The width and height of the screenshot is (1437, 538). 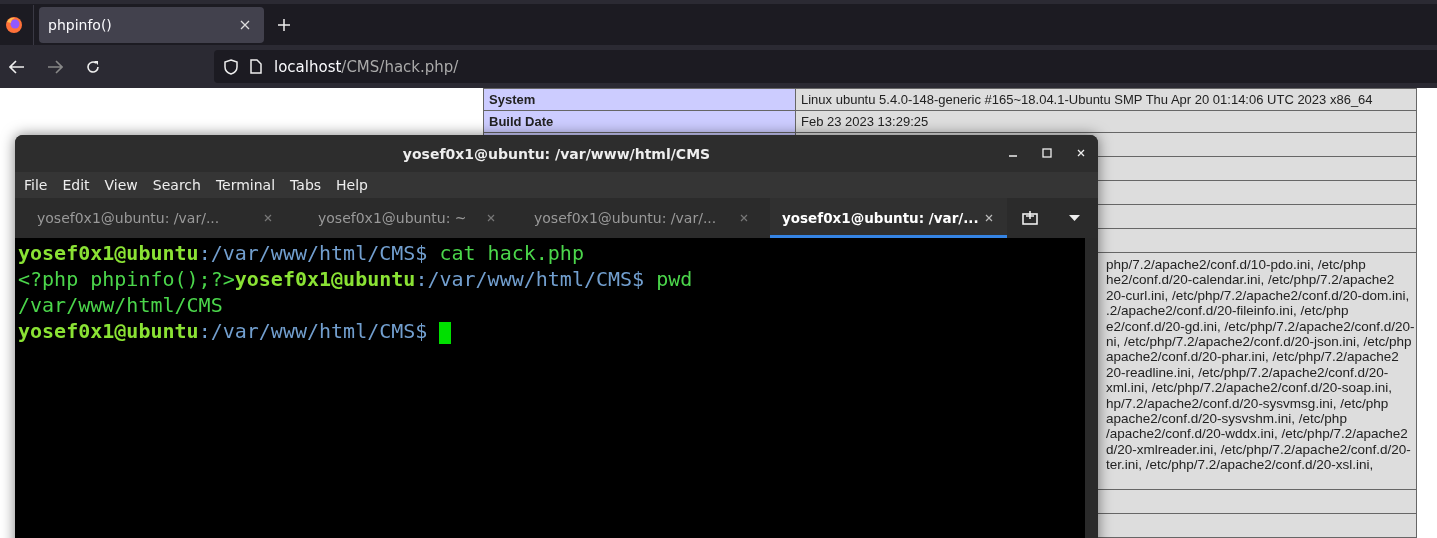 I want to click on url-field: localhost/CMS/hack.php/, so click(x=825, y=66).